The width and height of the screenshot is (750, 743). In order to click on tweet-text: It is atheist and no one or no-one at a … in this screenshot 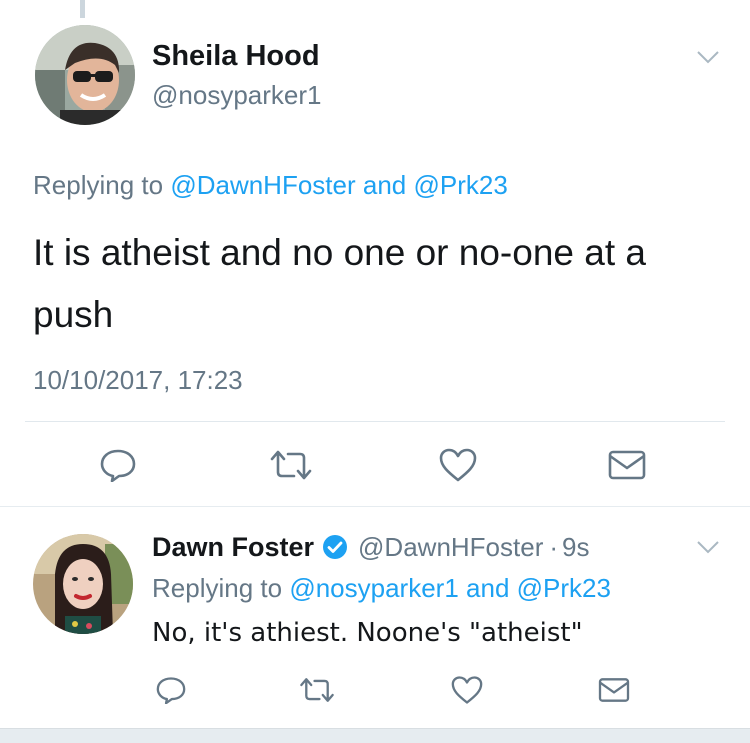, I will do `click(339, 283)`.